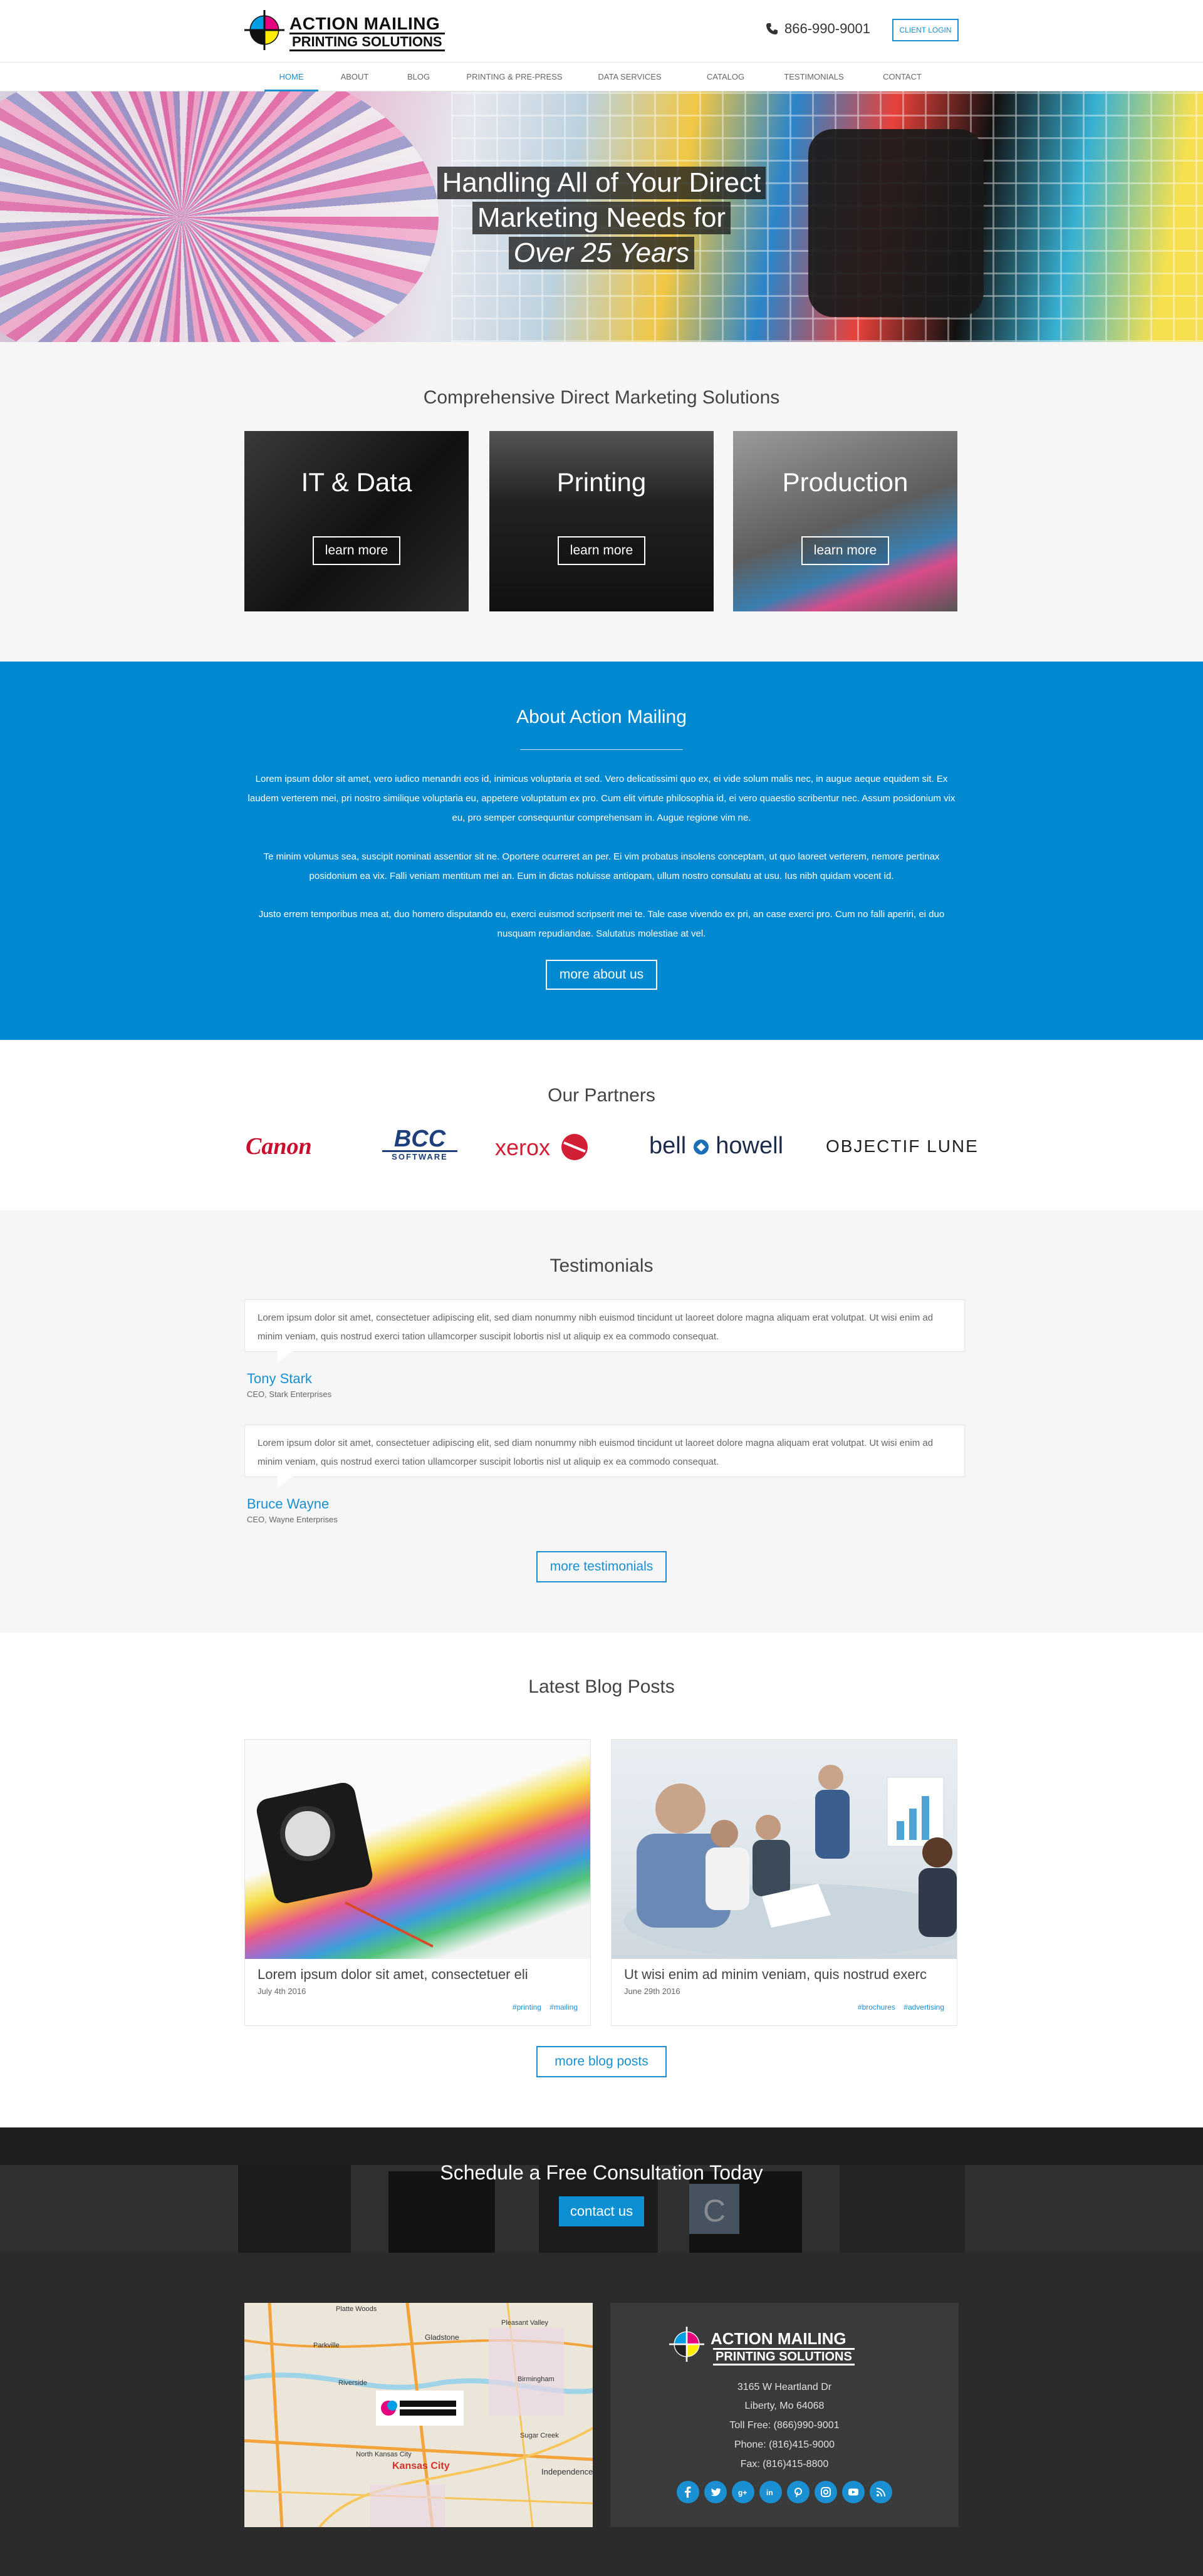 This screenshot has width=1203, height=2576. What do you see at coordinates (601, 2061) in the screenshot?
I see `more-blog-posts-button: more blog posts` at bounding box center [601, 2061].